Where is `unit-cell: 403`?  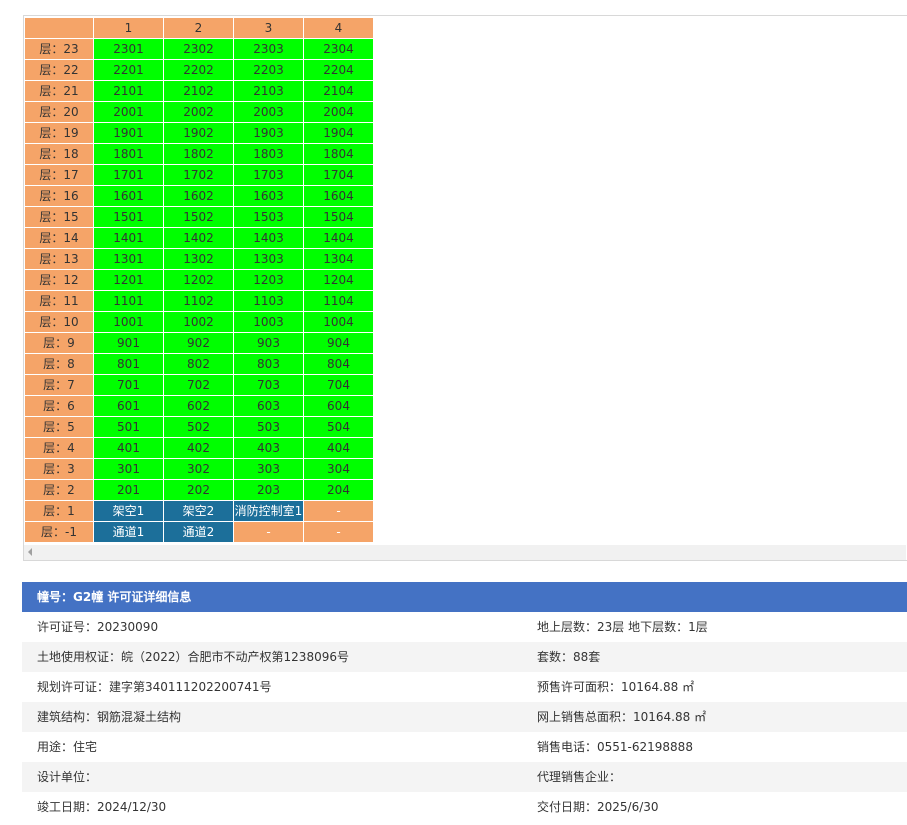 unit-cell: 403 is located at coordinates (268, 448).